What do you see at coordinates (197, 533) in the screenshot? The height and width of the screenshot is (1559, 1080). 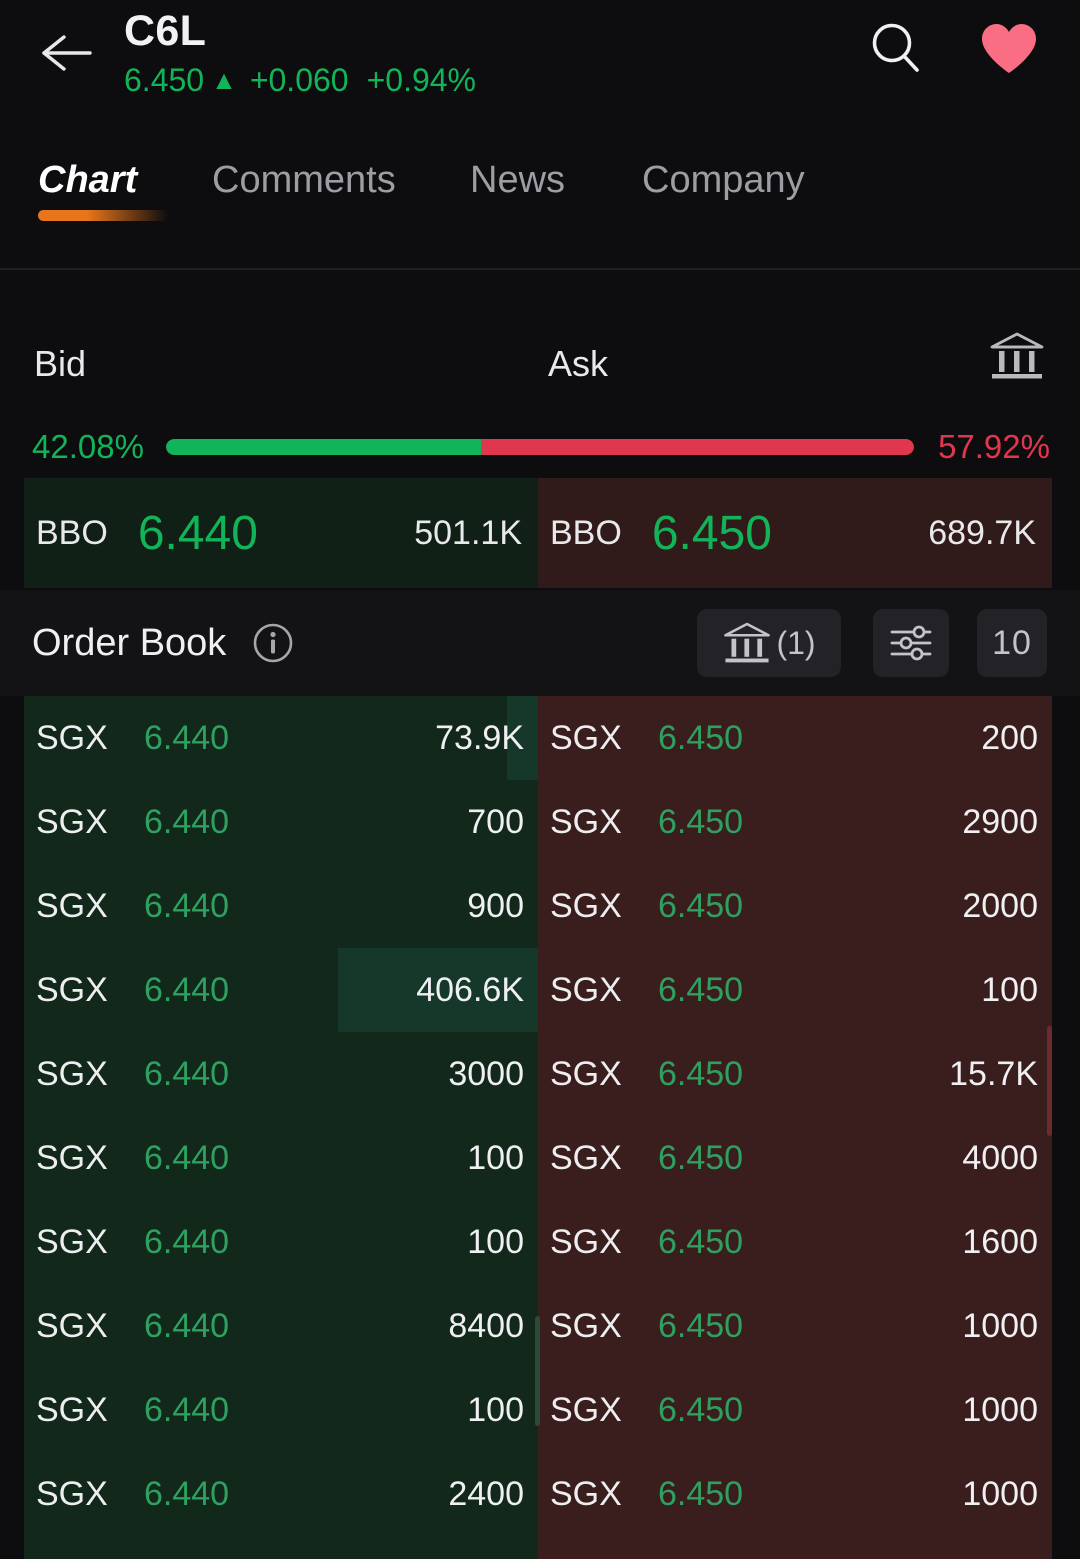 I see `bbo-bid-price: 6.440` at bounding box center [197, 533].